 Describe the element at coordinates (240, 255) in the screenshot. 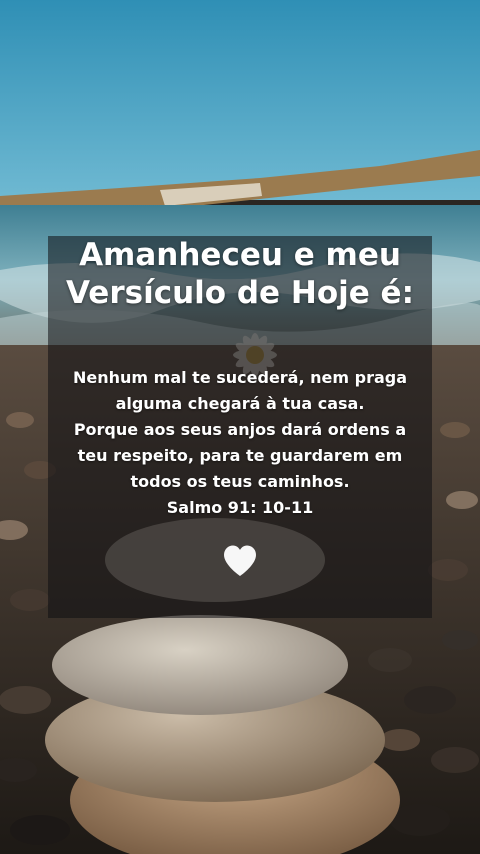

I see `headline-line-1: Amanheceu e meu` at that location.